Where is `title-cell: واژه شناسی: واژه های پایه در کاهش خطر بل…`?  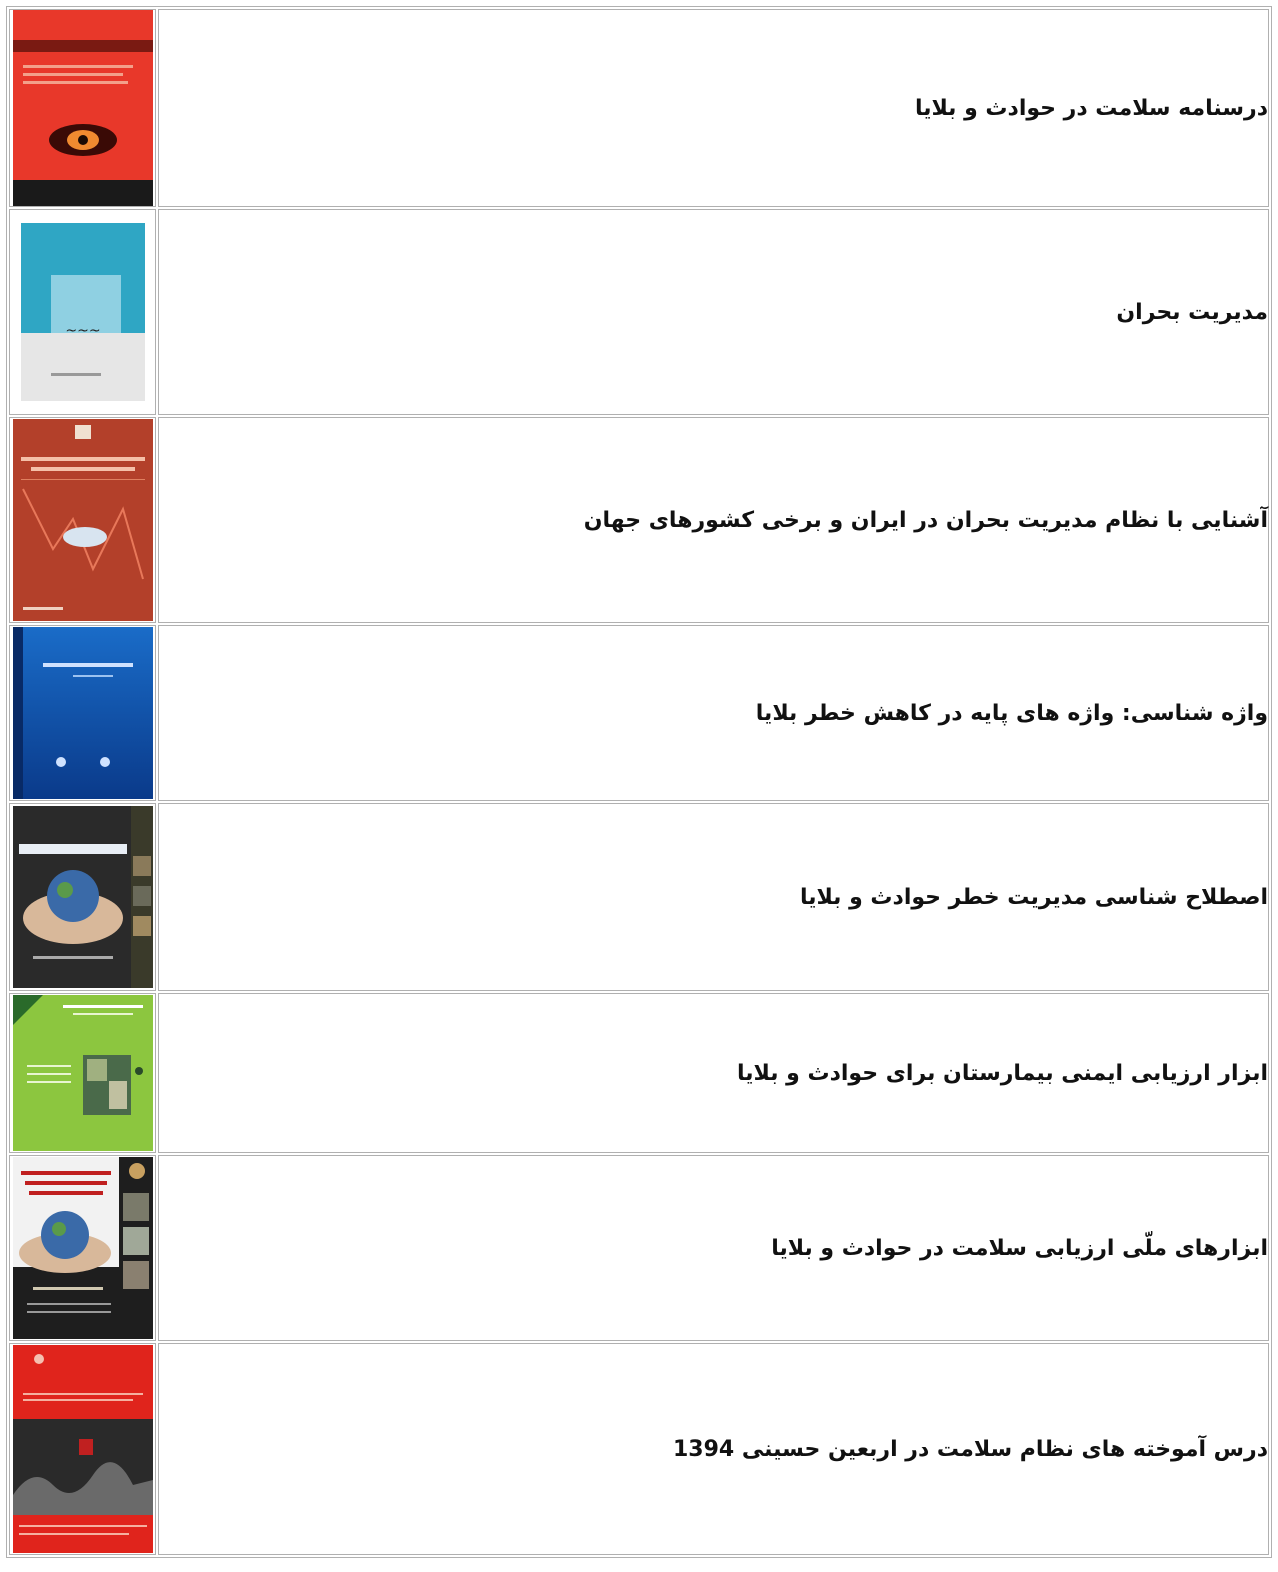 title-cell: واژه شناسی: واژه های پایه در کاهش خطر بل… is located at coordinates (713, 713).